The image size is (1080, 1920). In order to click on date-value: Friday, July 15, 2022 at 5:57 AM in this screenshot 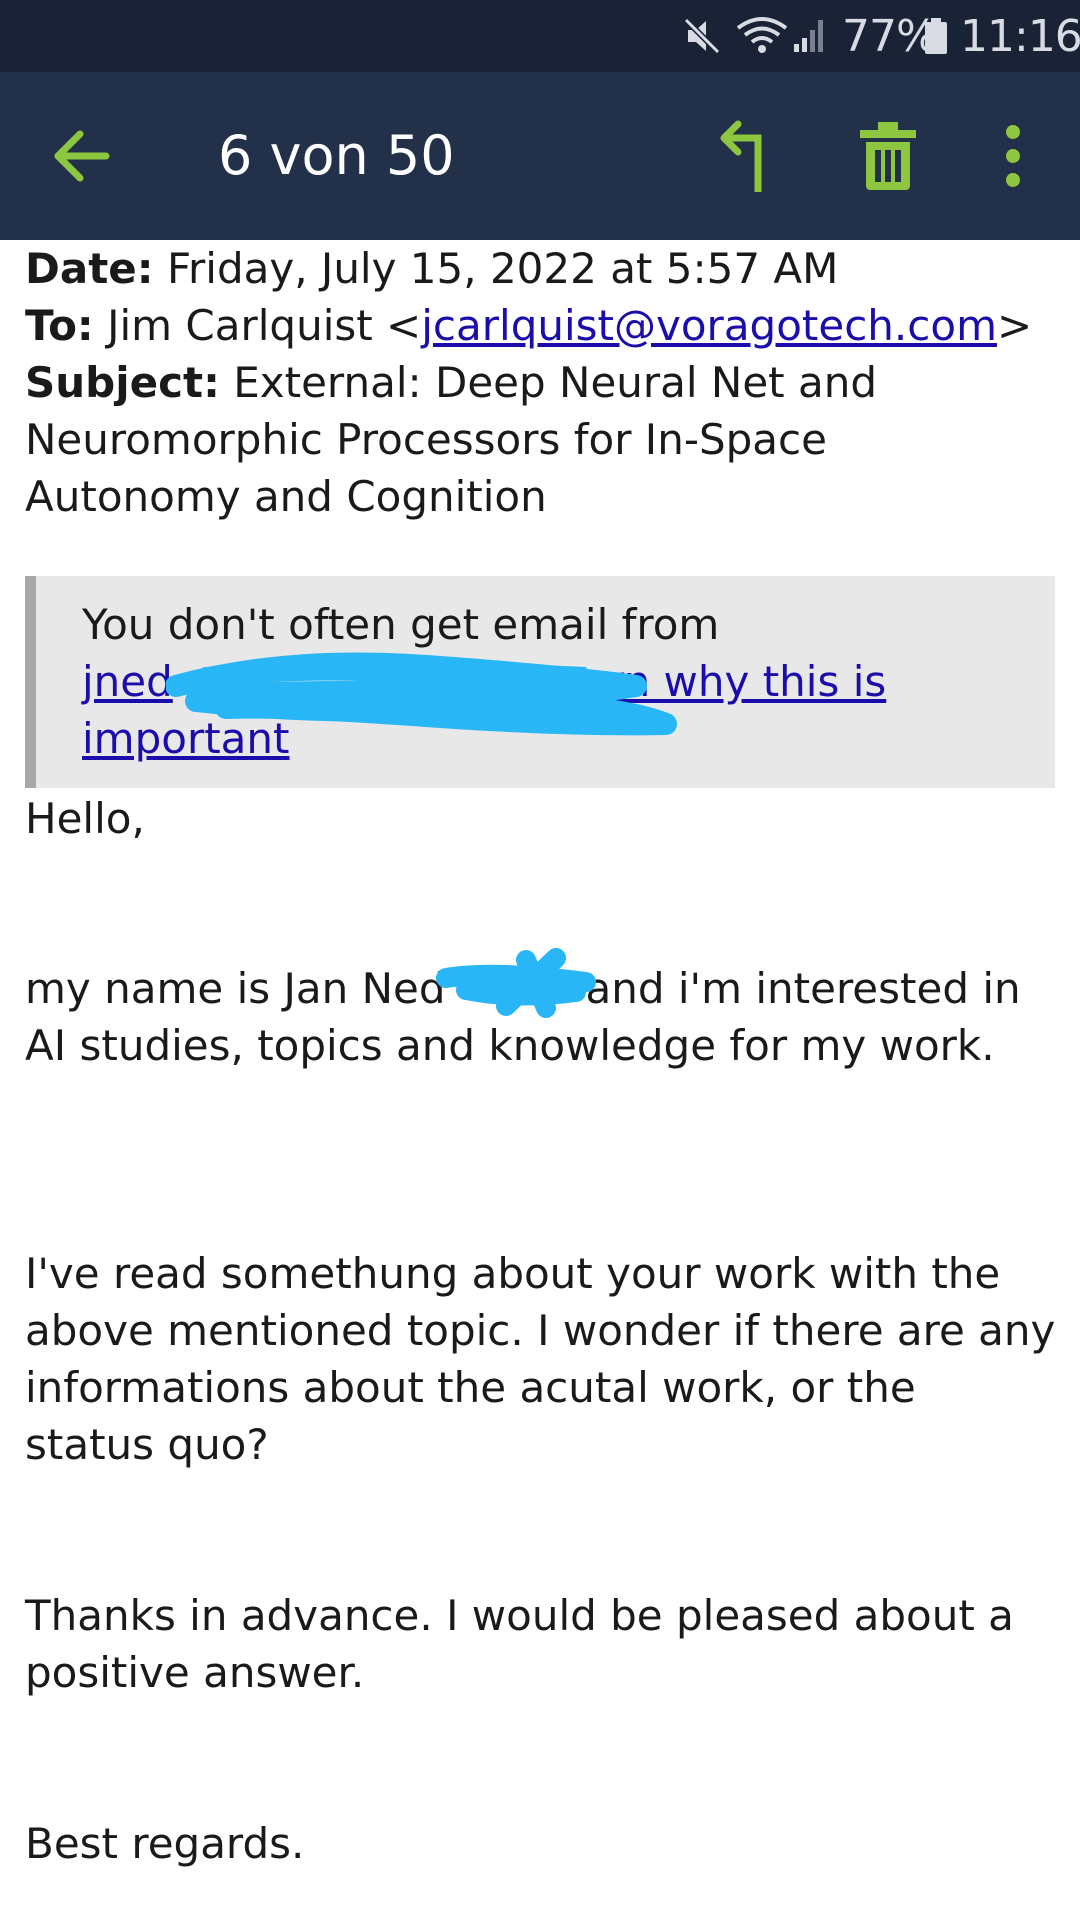, I will do `click(502, 268)`.